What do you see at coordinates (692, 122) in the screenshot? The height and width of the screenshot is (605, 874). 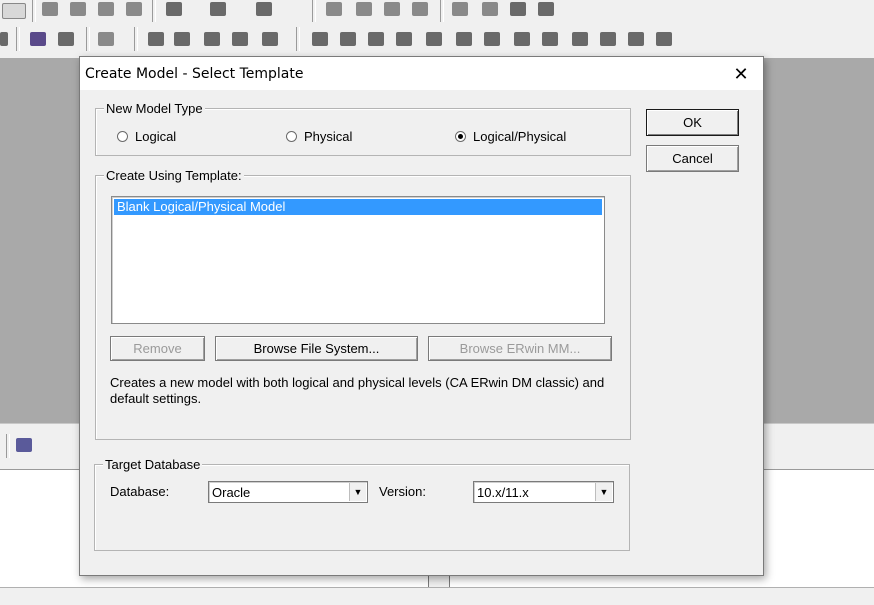 I see `ok-button: OK` at bounding box center [692, 122].